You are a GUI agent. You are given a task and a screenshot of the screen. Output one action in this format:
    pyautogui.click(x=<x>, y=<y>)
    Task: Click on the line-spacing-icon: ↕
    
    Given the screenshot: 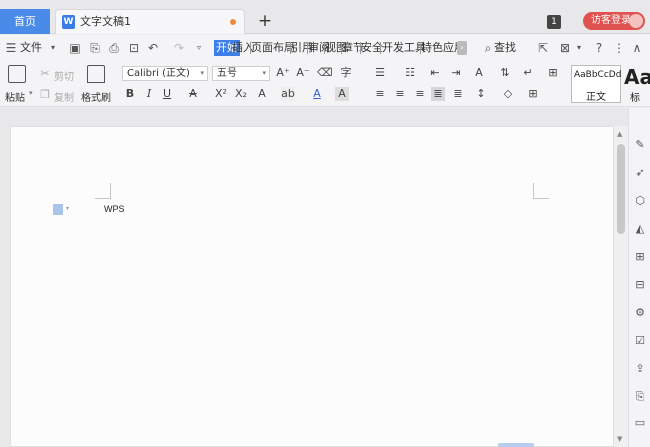 What is the action you would take?
    pyautogui.click(x=481, y=94)
    